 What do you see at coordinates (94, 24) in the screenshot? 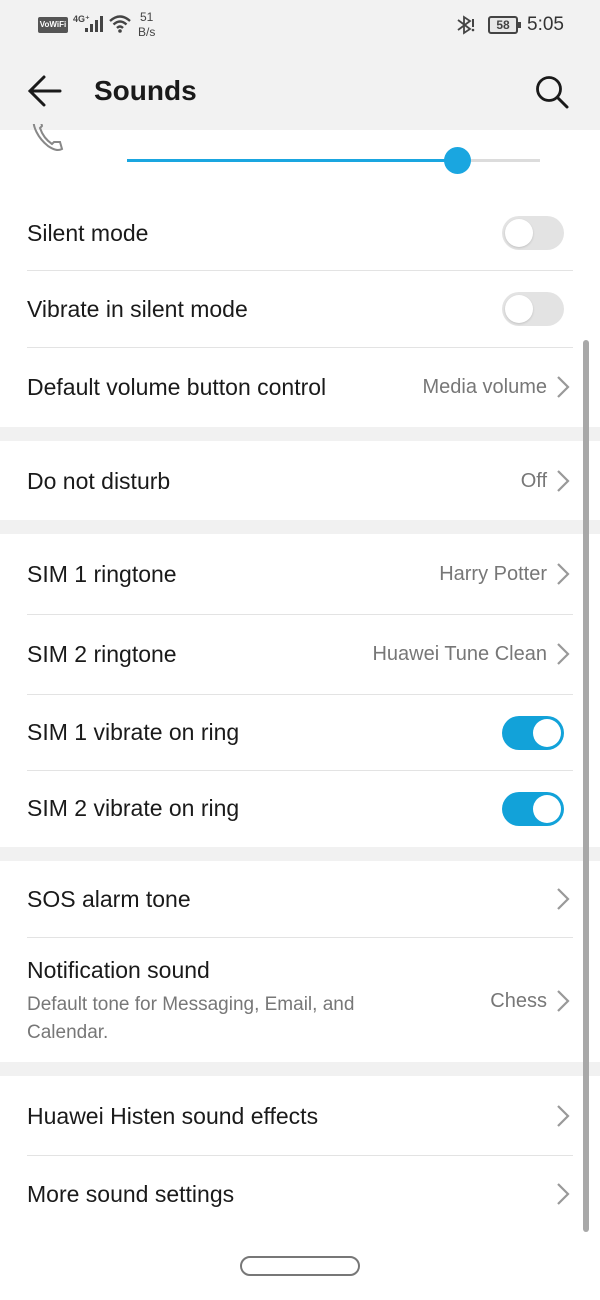
I see `signal-icon` at bounding box center [94, 24].